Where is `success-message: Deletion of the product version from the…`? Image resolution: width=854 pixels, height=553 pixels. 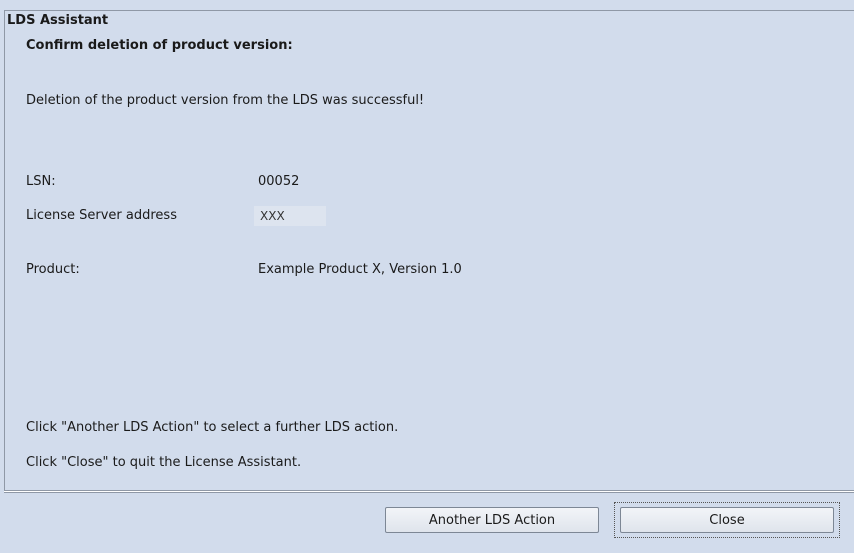 success-message: Deletion of the product version from the… is located at coordinates (225, 100).